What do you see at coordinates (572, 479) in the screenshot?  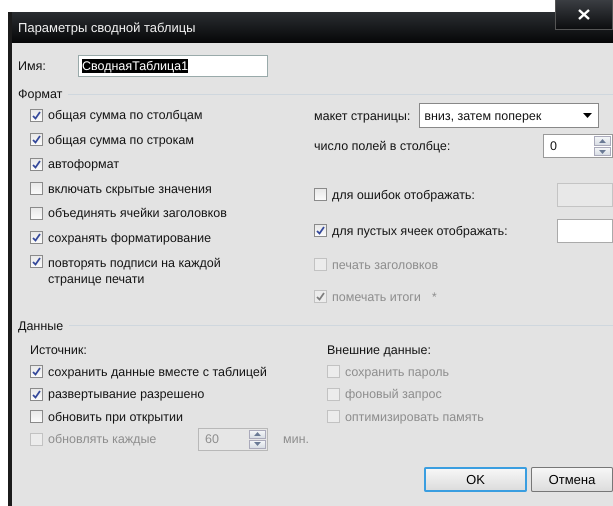 I see `dialog-button: Отмена` at bounding box center [572, 479].